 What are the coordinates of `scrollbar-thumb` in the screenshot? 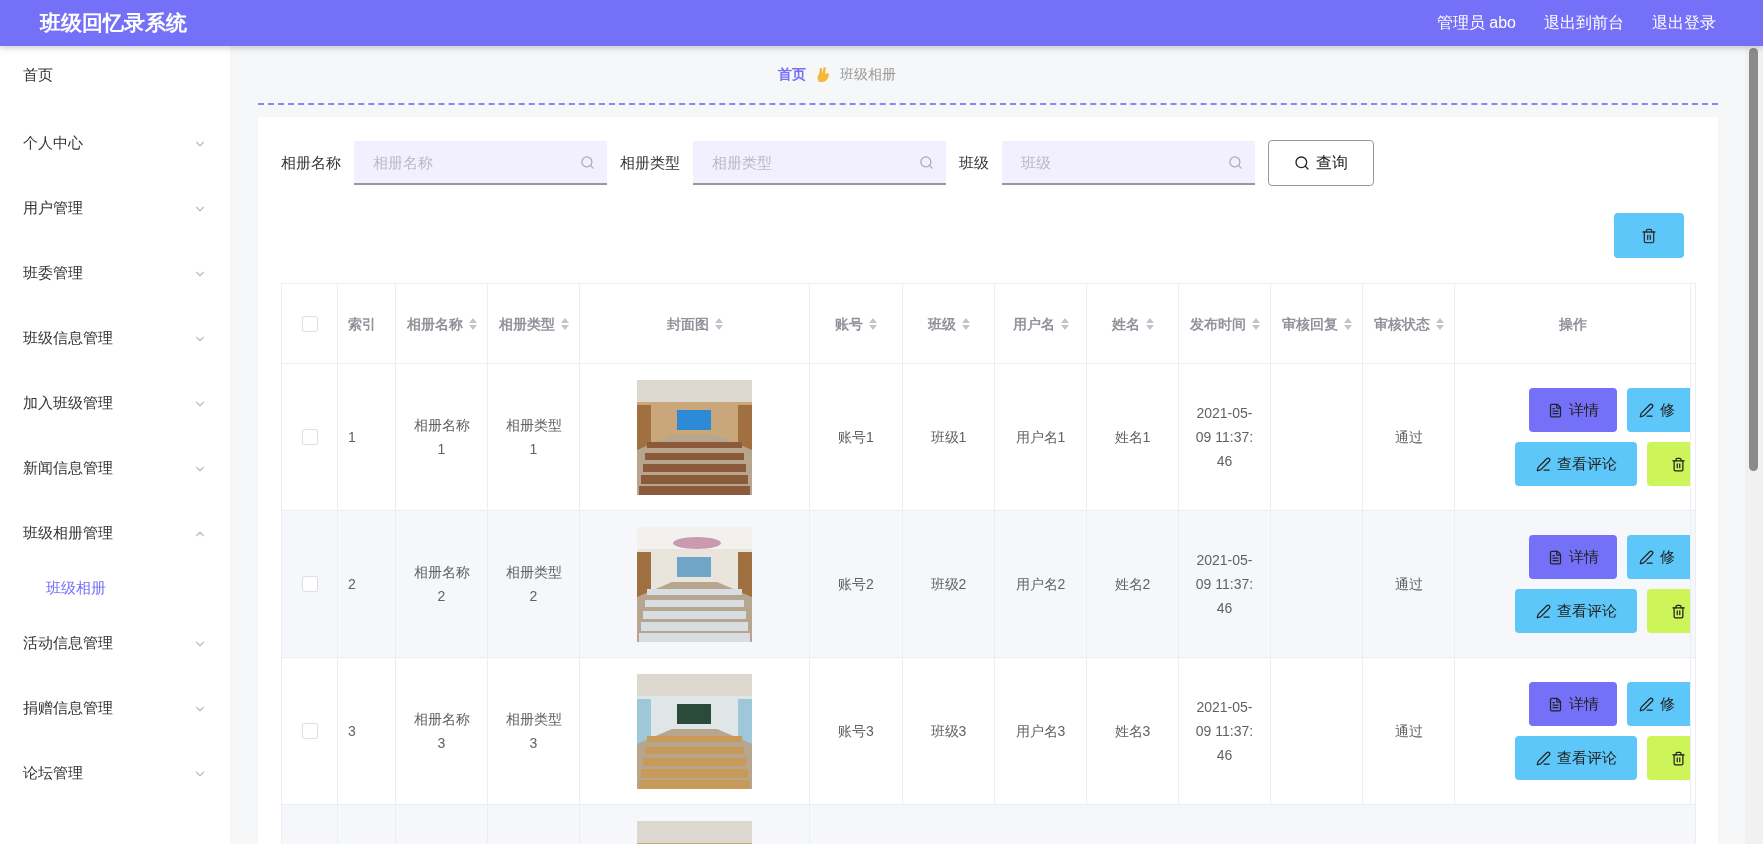 It's located at (1753, 259).